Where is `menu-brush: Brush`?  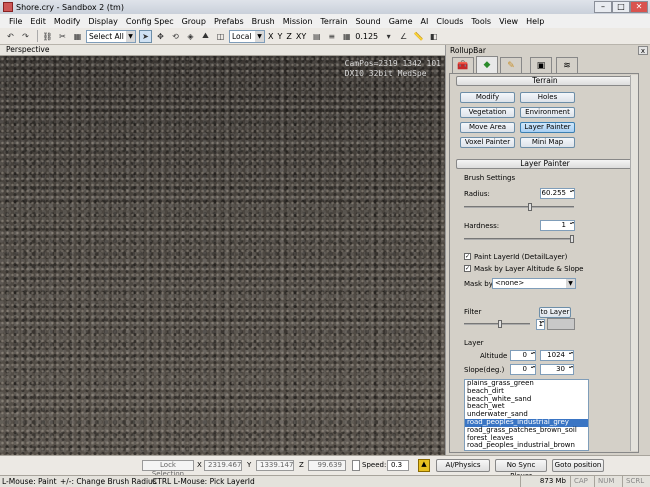 menu-brush: Brush is located at coordinates (263, 21).